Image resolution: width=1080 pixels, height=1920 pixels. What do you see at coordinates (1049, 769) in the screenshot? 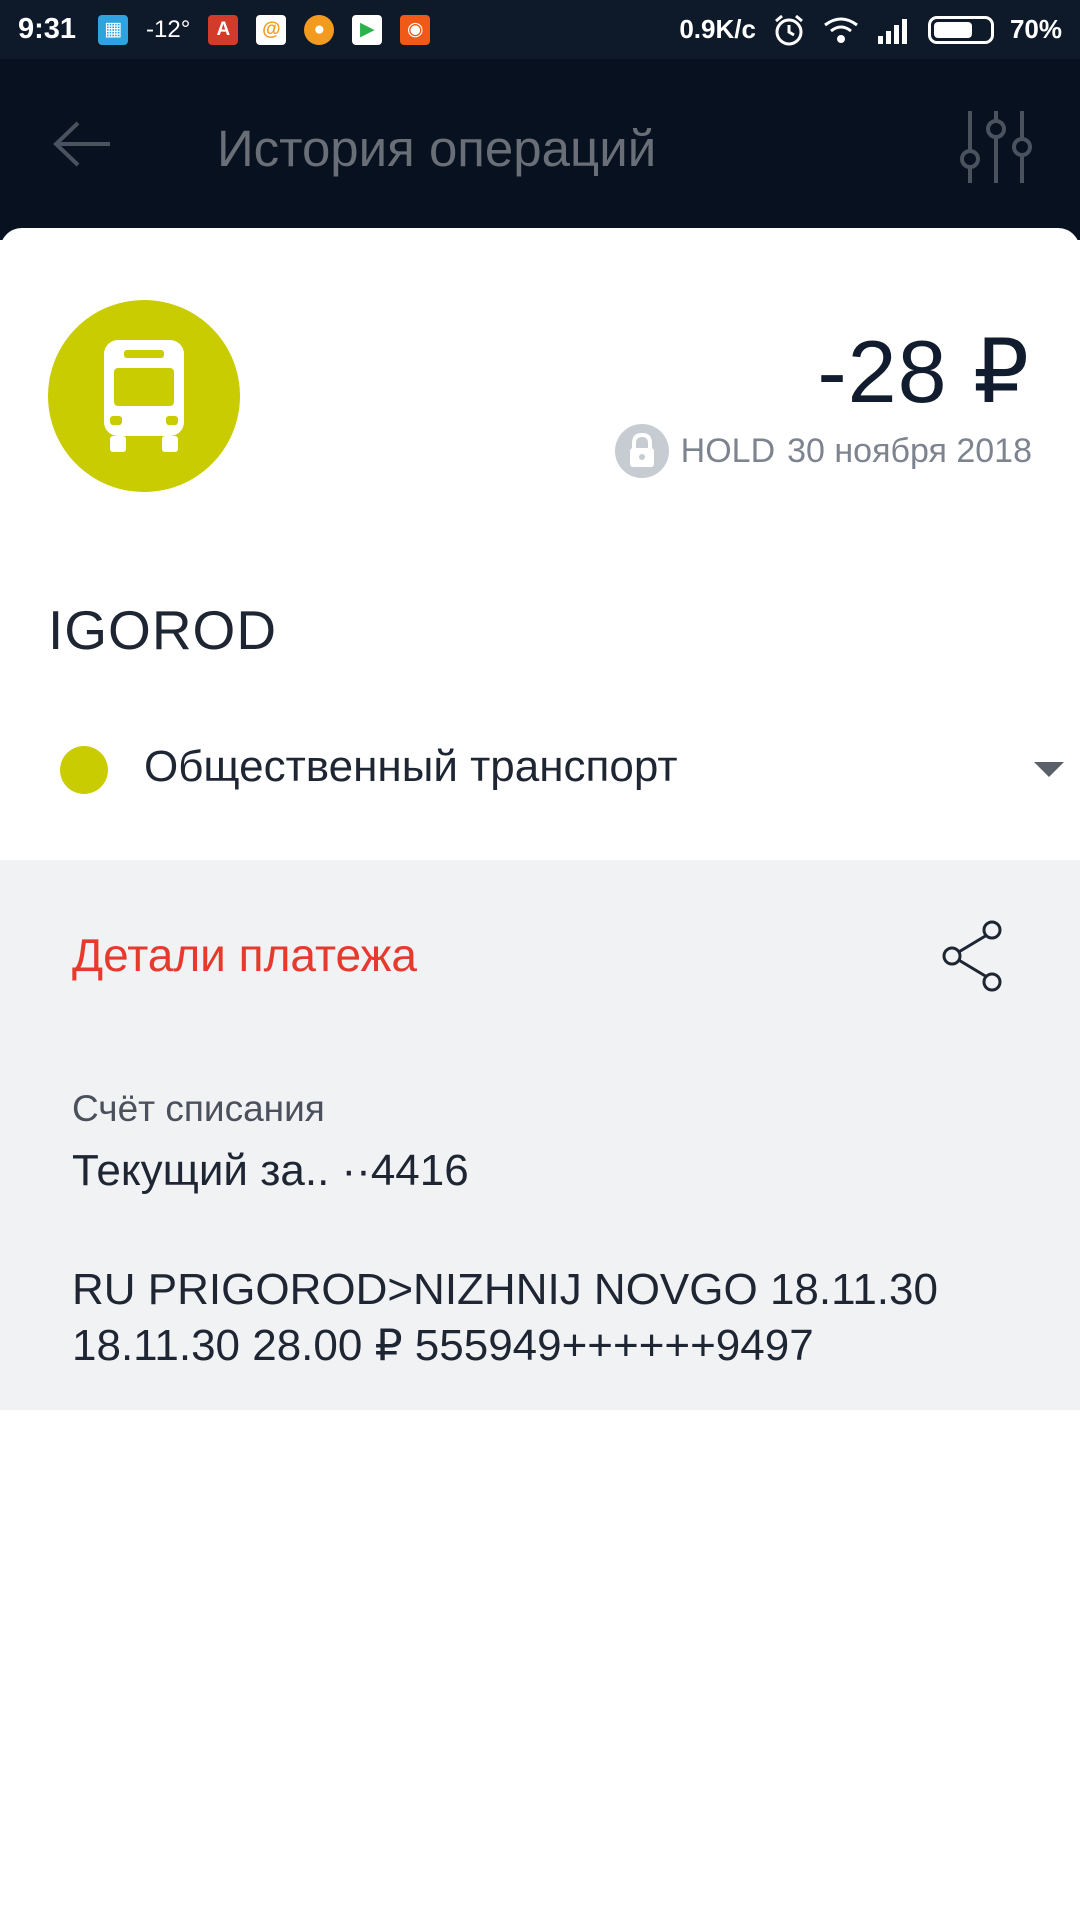
I see `chevron-down-icon` at bounding box center [1049, 769].